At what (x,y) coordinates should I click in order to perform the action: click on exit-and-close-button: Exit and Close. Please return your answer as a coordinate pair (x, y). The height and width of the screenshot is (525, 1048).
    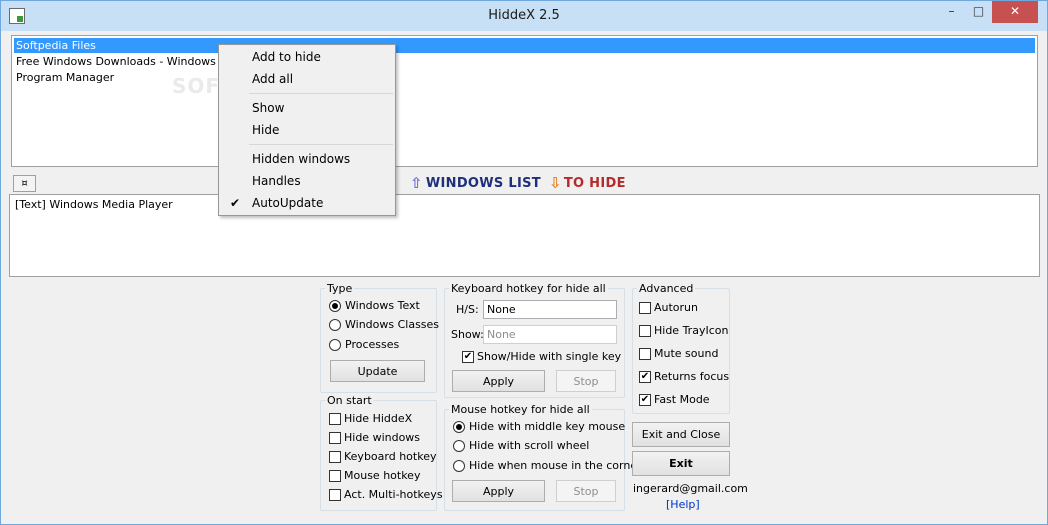
    Looking at the image, I should click on (681, 434).